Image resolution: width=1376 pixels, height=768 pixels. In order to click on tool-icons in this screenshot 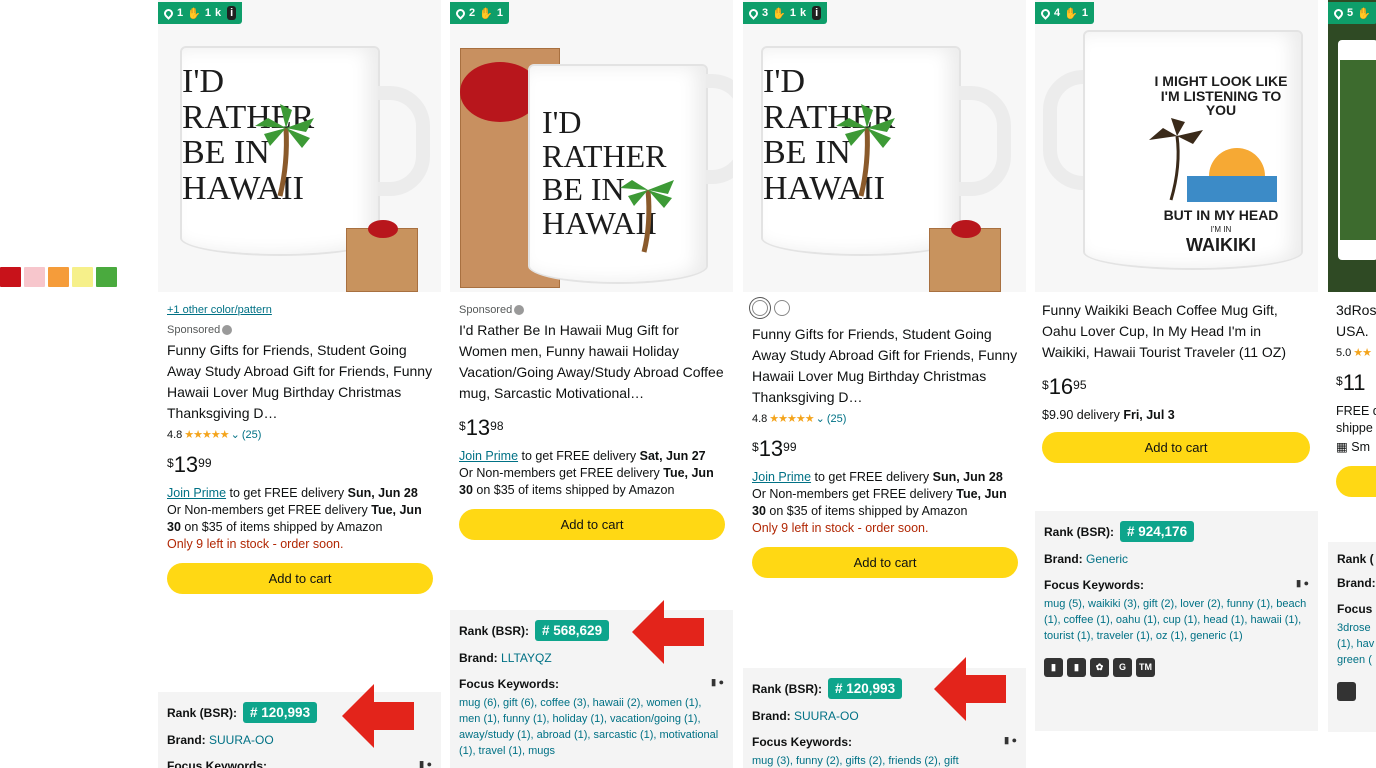, I will do `click(1356, 691)`.